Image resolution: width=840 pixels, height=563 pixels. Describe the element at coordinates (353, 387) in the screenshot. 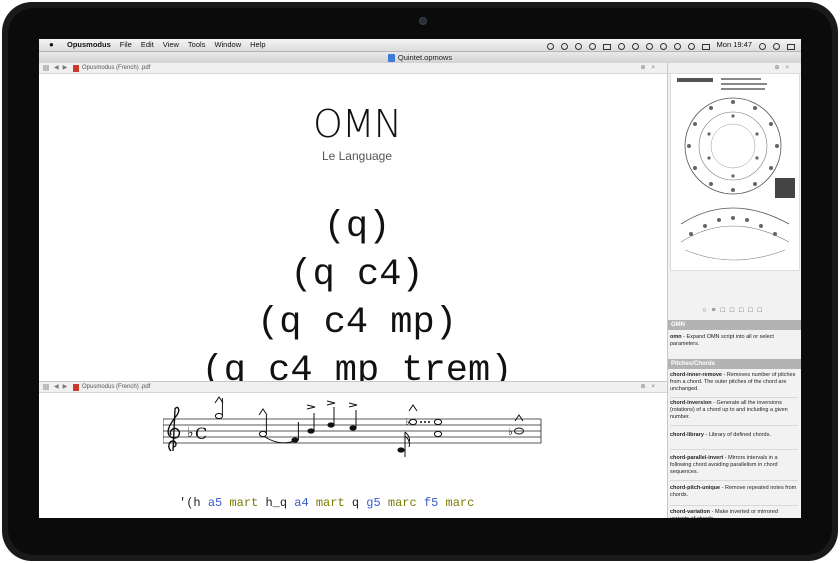

I see `pdf-pane-bottom-header: ◀▶ Opusmodus (French) .pdf ⊕×` at that location.